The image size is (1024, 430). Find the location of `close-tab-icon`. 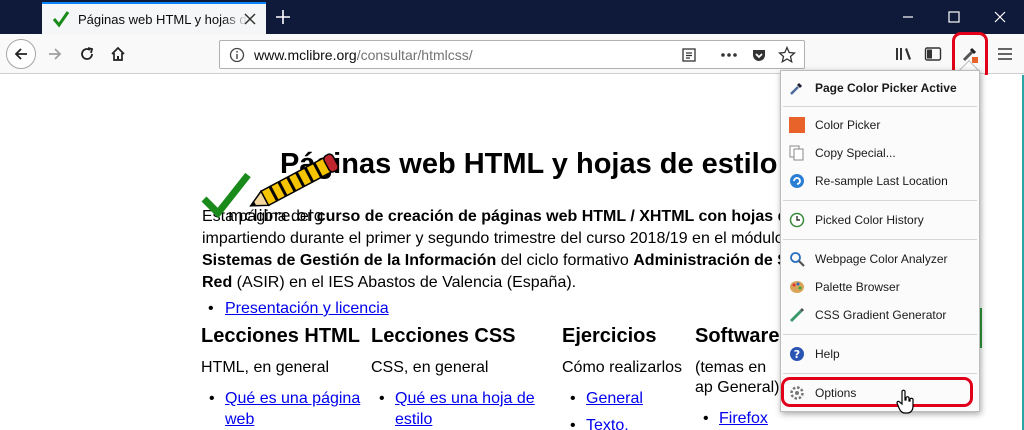

close-tab-icon is located at coordinates (250, 19).